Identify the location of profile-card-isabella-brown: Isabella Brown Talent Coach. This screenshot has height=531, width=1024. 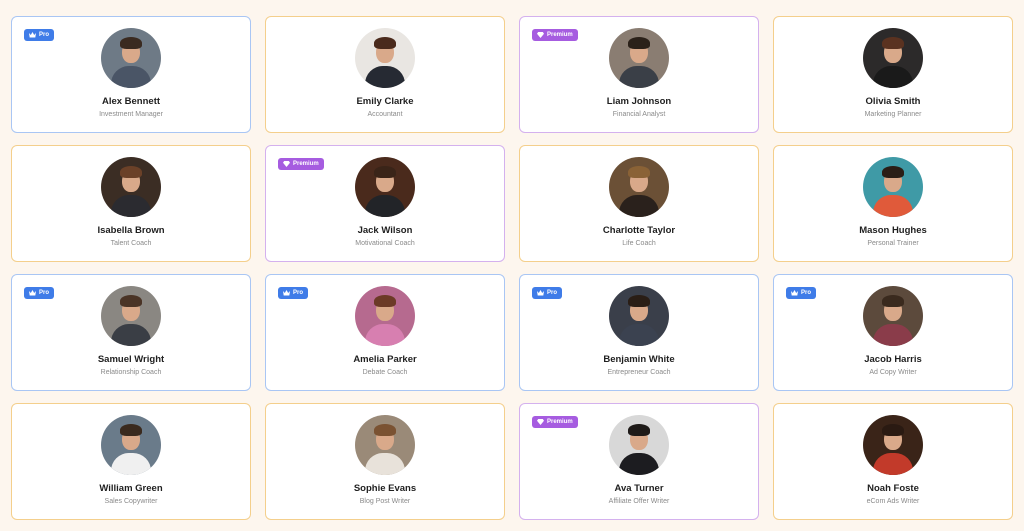
(131, 203).